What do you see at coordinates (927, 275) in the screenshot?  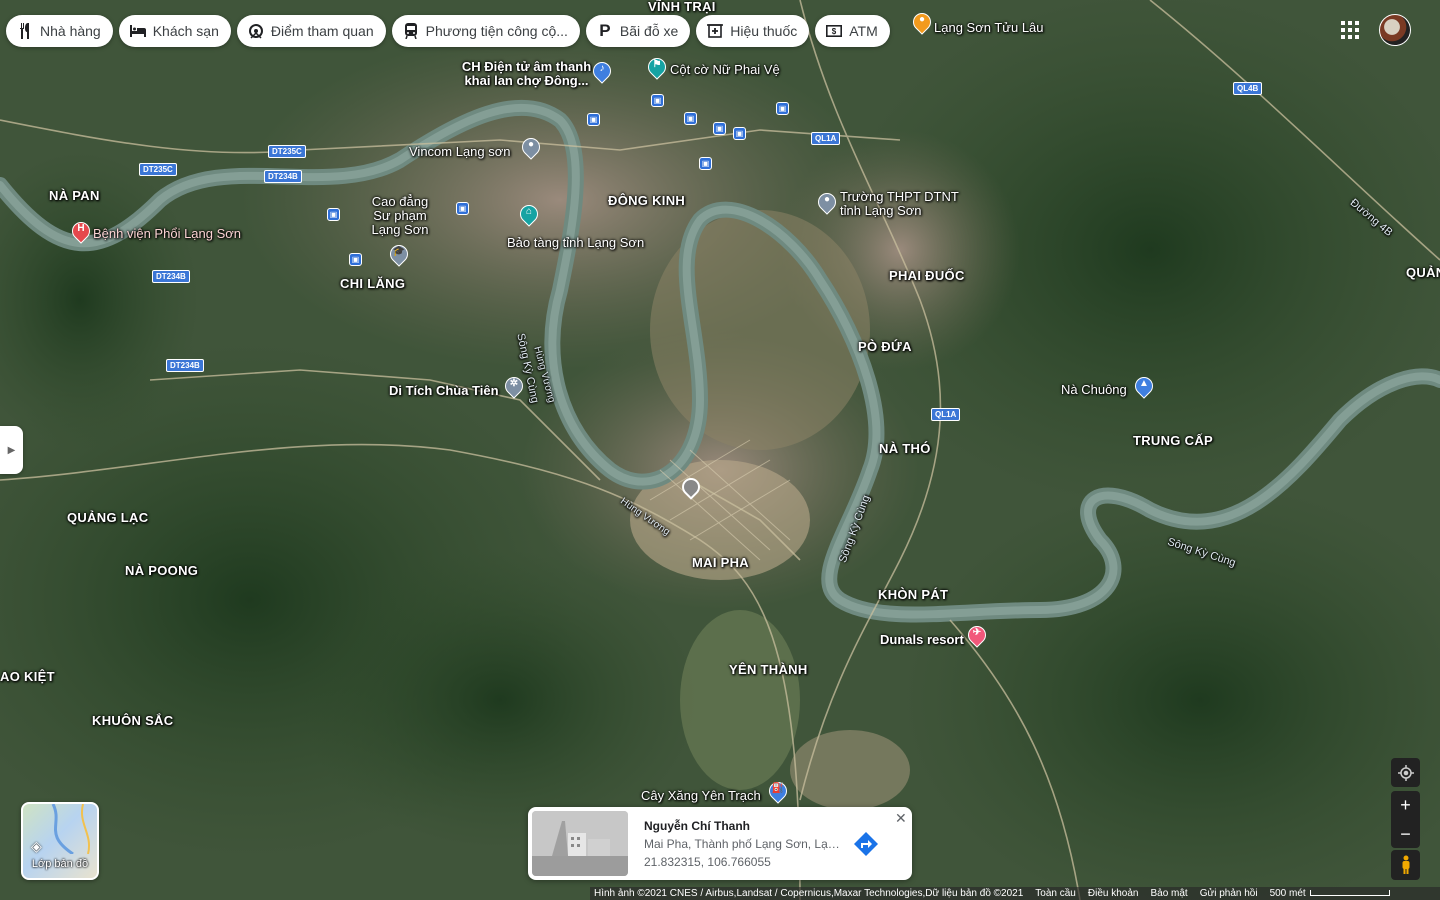 I see `label-phai-duoc: PHAI ĐUỐC` at bounding box center [927, 275].